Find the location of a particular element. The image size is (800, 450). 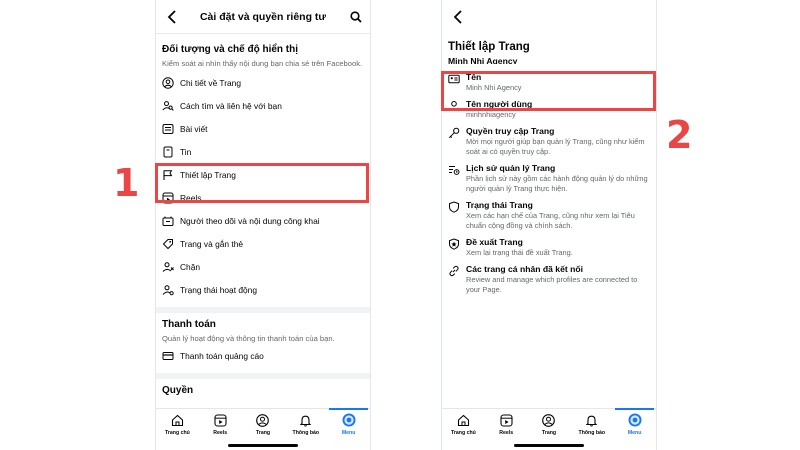

activity-status-icon is located at coordinates (168, 290).